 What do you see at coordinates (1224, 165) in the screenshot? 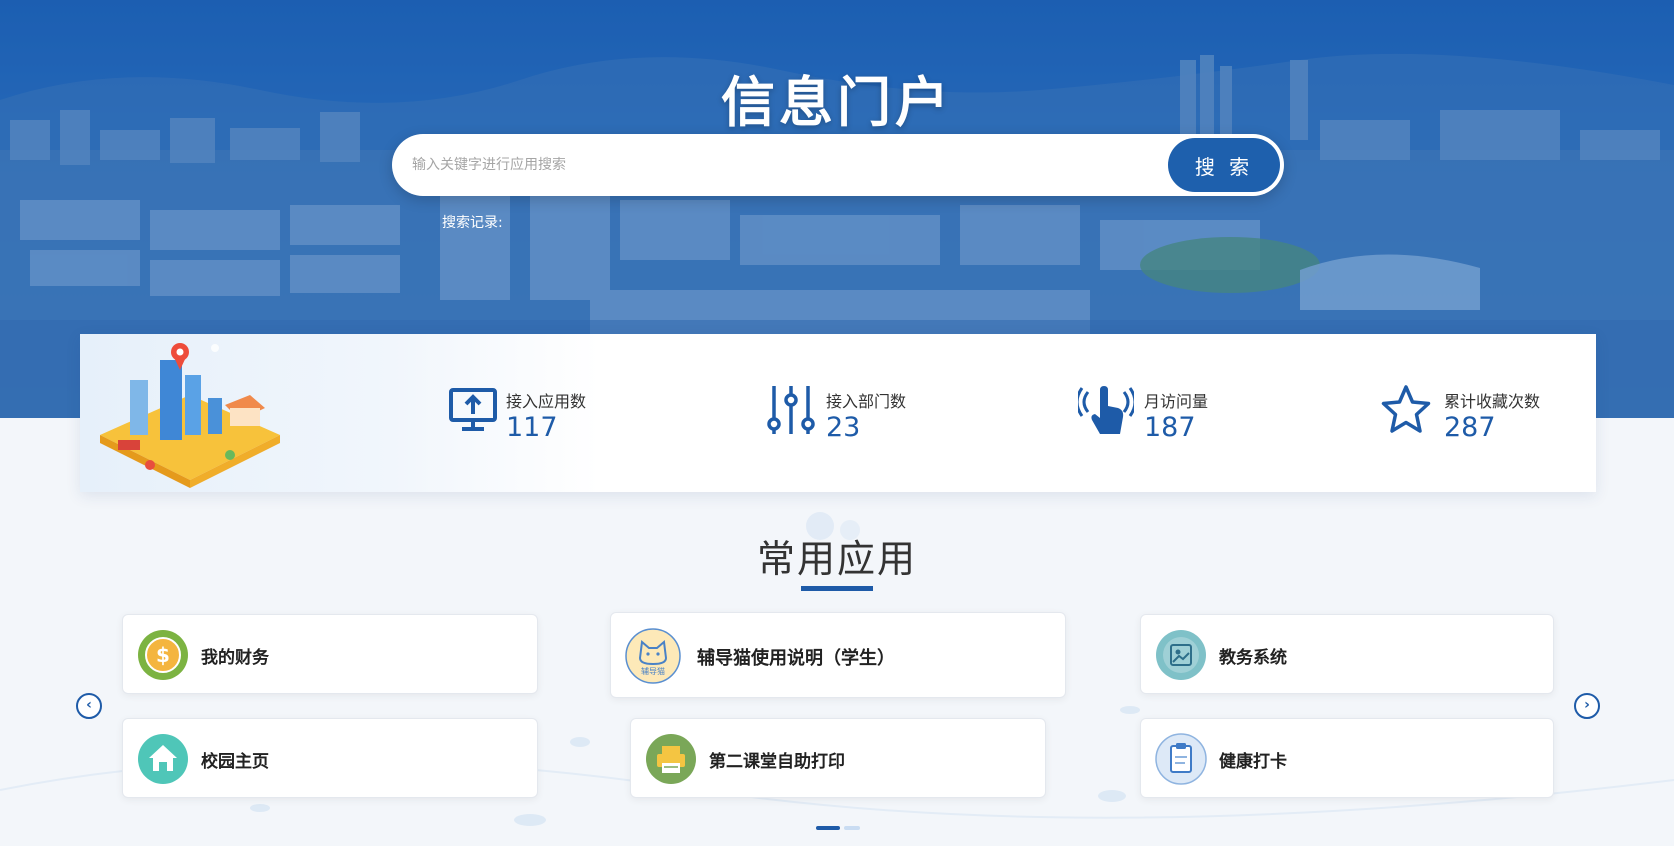
I see `search-button: 搜 索` at bounding box center [1224, 165].